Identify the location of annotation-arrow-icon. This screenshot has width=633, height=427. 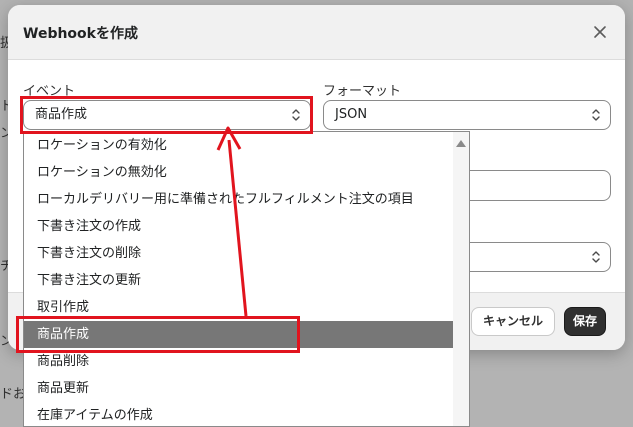
(232, 221).